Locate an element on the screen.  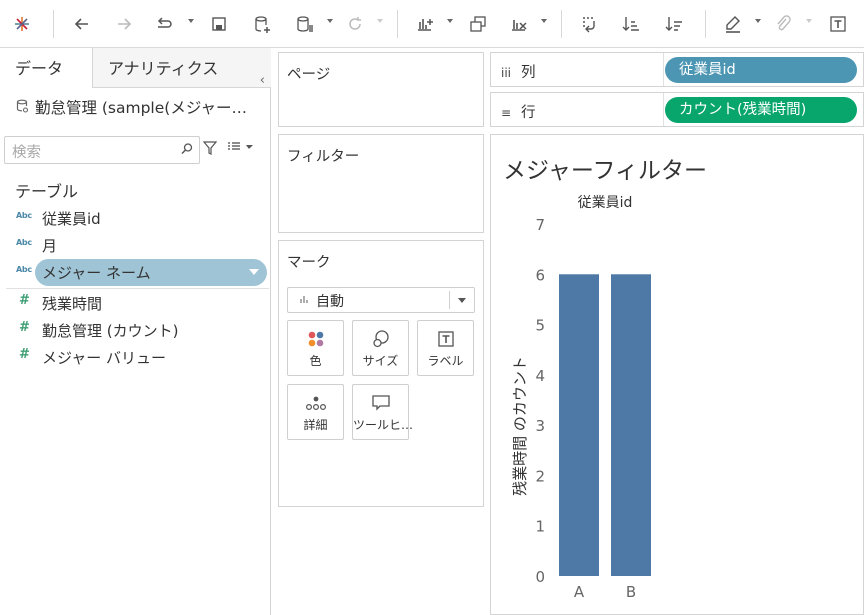
columns-label: 列 is located at coordinates (528, 73).